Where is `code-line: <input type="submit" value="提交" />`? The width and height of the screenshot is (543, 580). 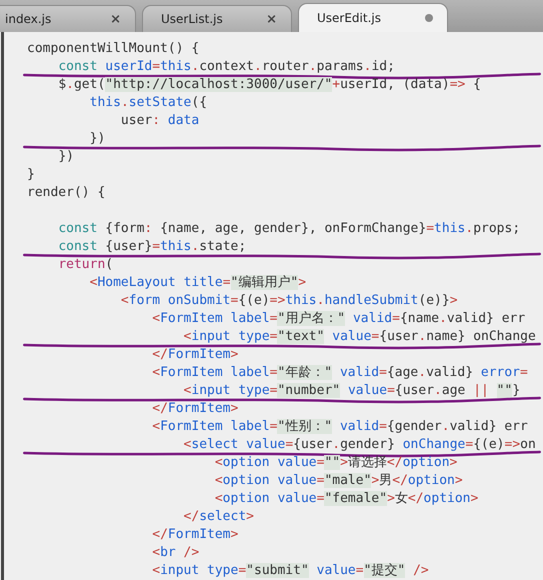
code-line: <input type="submit" value="提交" /> is located at coordinates (290, 571).